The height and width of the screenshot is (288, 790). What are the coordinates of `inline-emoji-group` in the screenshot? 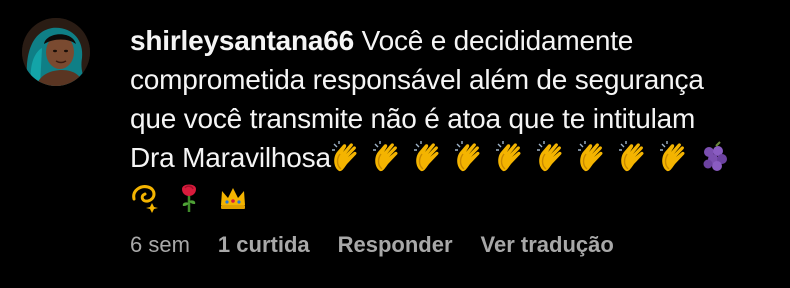 It's located at (536, 157).